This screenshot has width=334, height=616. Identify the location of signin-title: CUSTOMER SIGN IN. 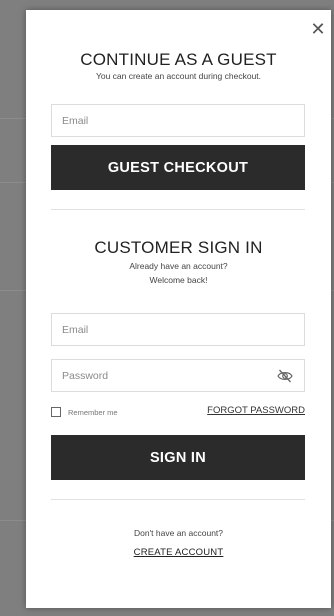
(178, 247).